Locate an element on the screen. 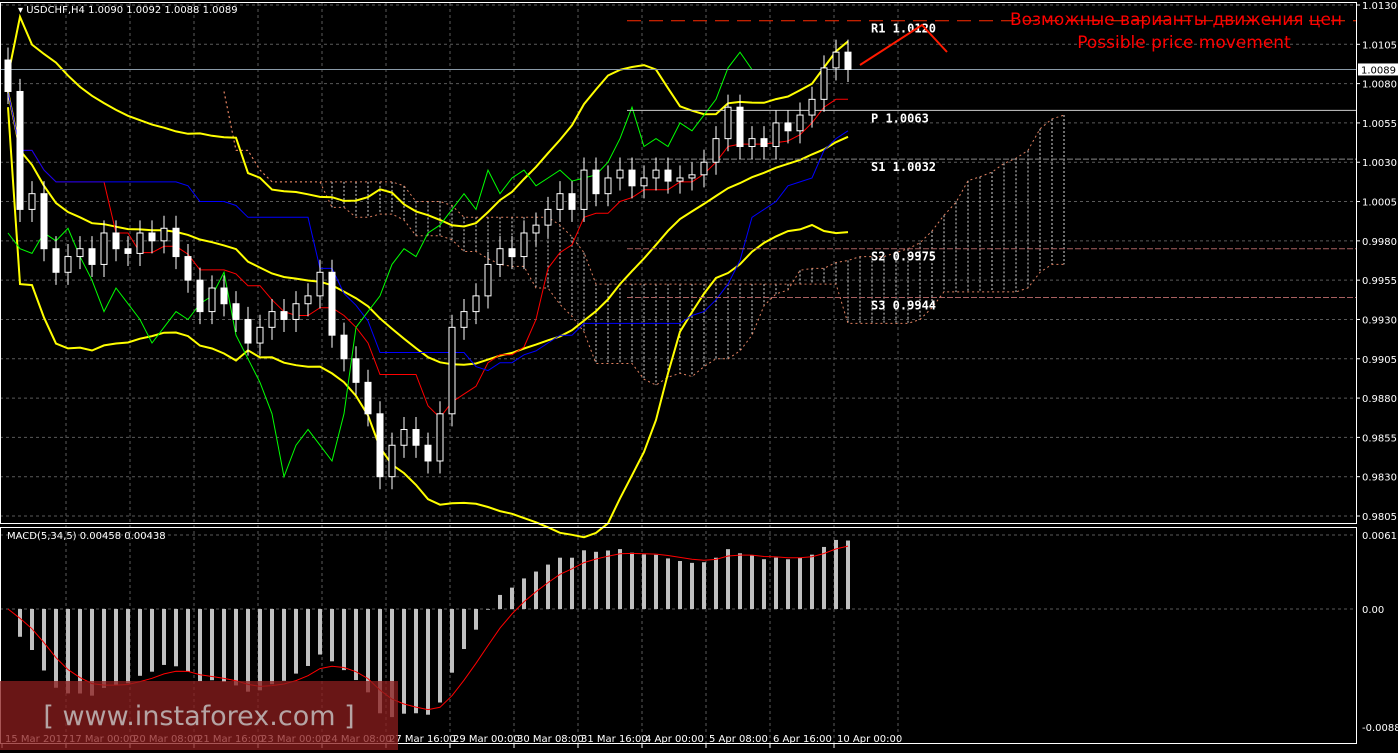 This screenshot has width=1398, height=753. y-tick-label: 0.9980 is located at coordinates (1379, 242).